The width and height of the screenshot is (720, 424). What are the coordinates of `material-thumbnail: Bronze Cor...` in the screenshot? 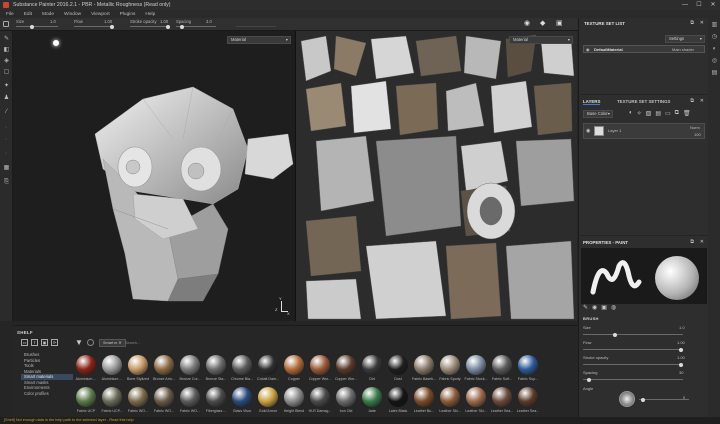 It's located at (190, 369).